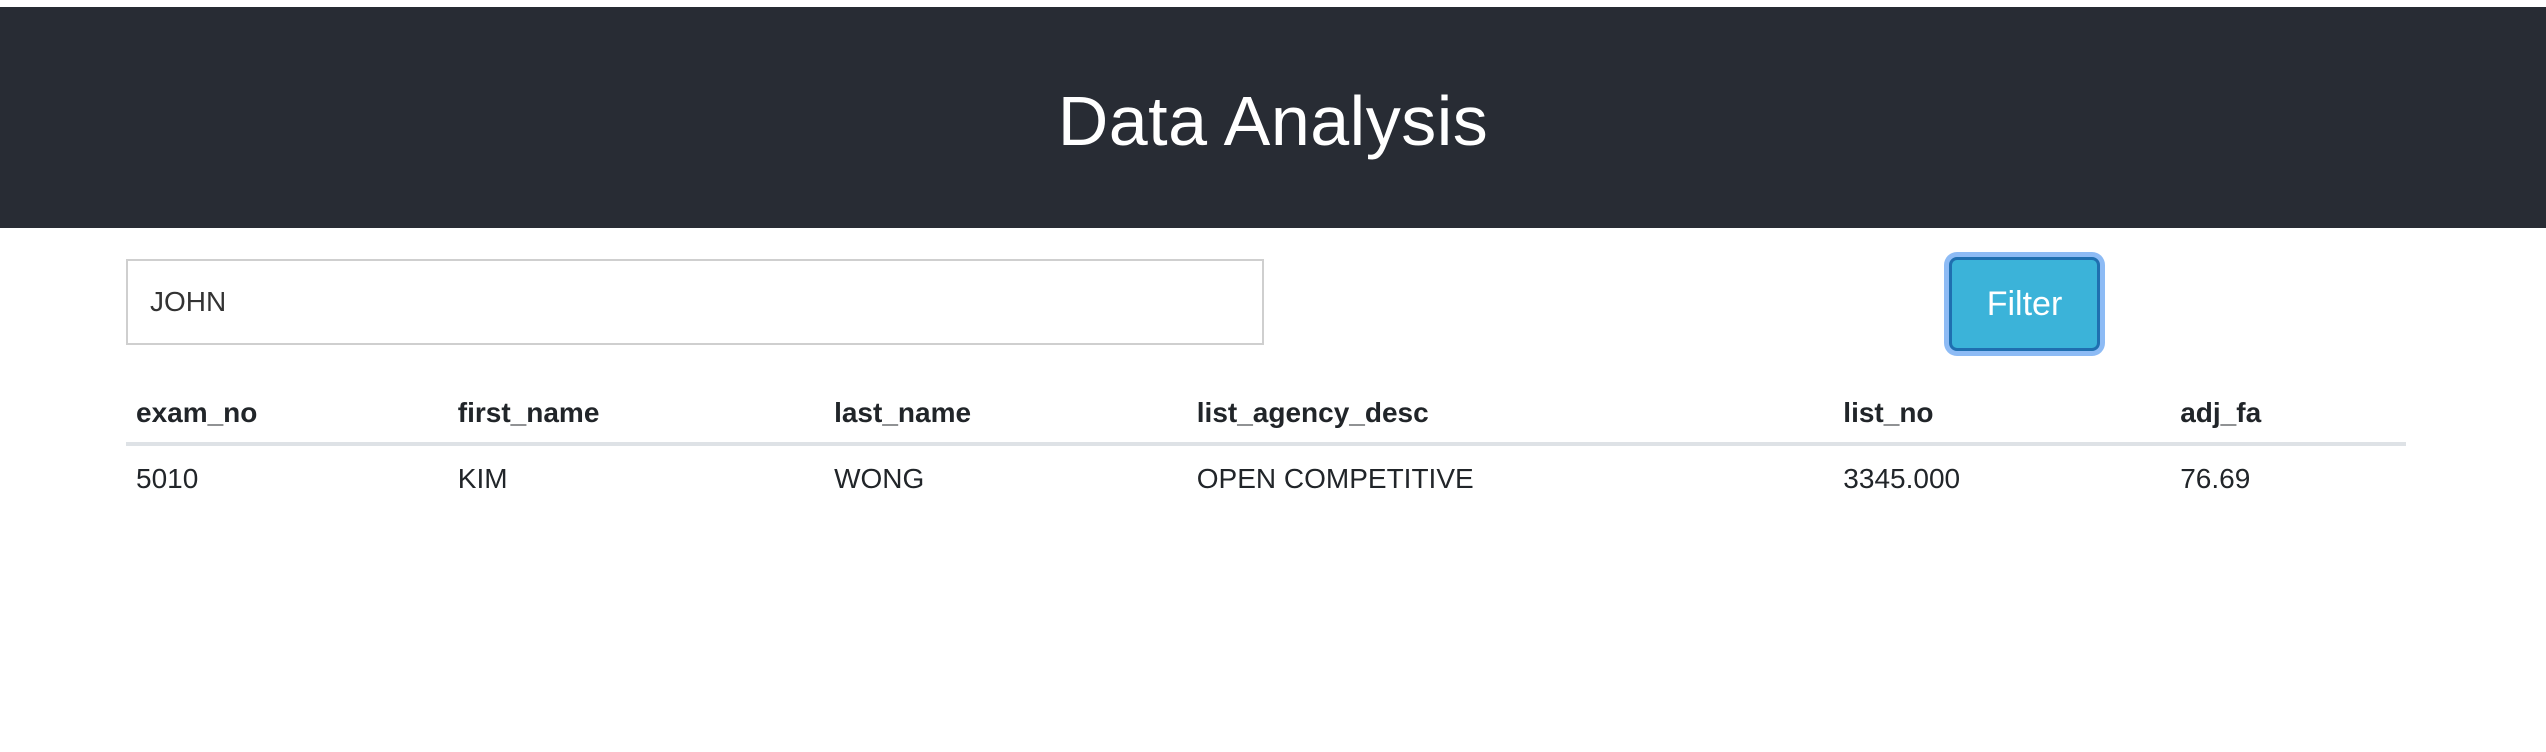 The height and width of the screenshot is (752, 2546). What do you see at coordinates (695, 302) in the screenshot?
I see `search-input` at bounding box center [695, 302].